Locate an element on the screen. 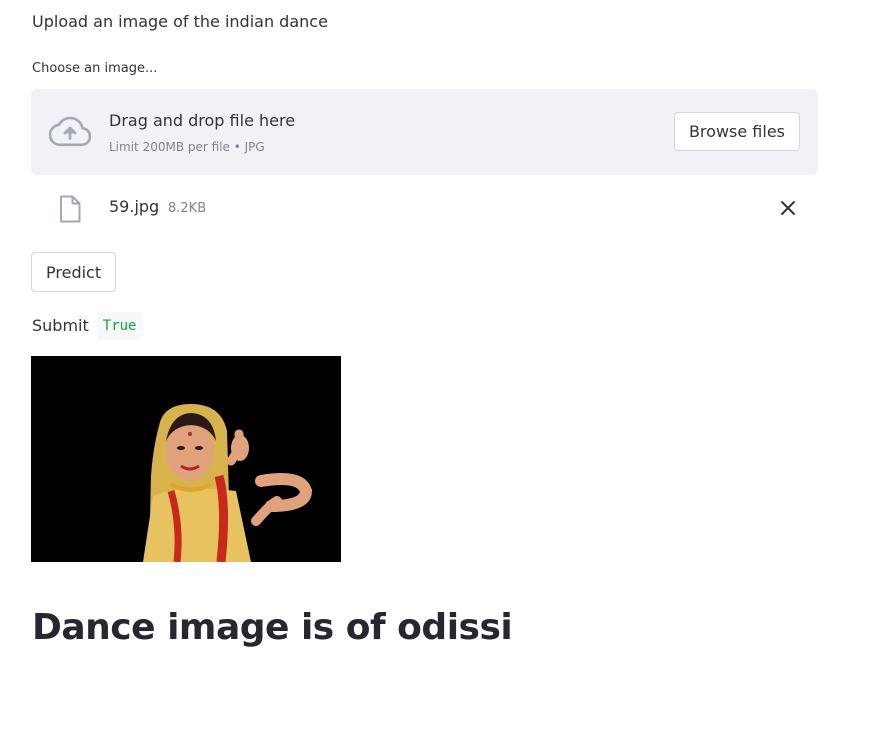 Image resolution: width=872 pixels, height=748 pixels. dropzone-limit-text: Limit 200MB per file • JPG is located at coordinates (187, 147).